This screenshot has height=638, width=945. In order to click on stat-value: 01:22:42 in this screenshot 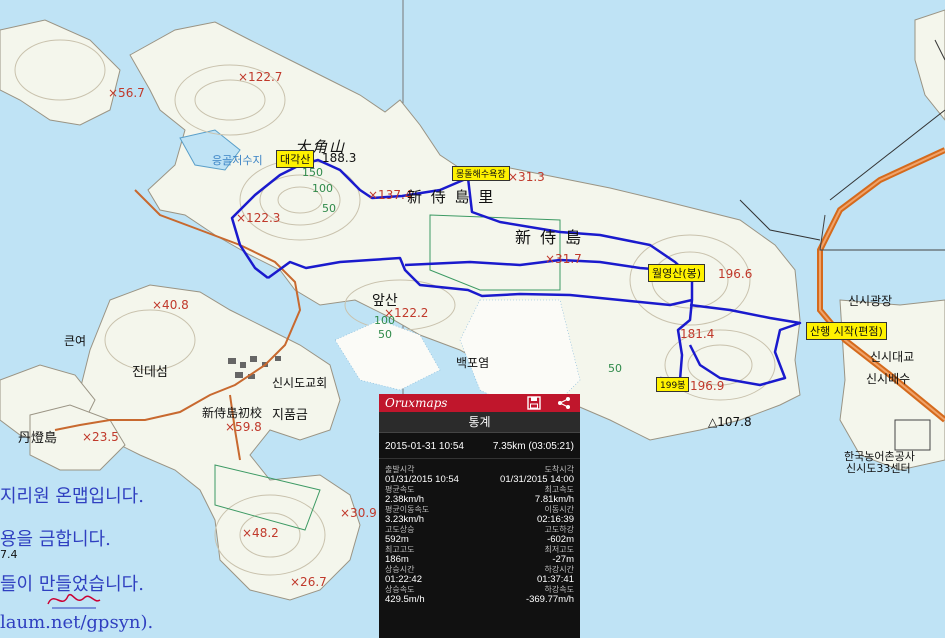, I will do `click(403, 579)`.